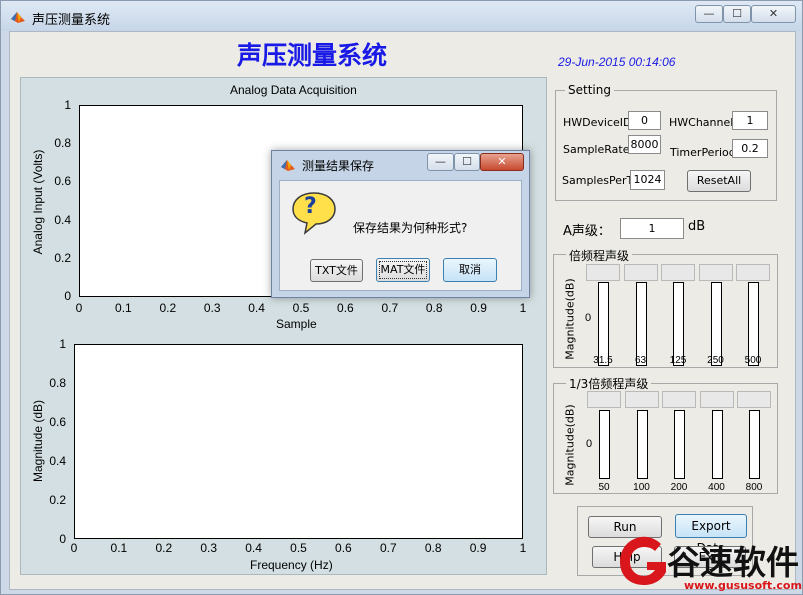  What do you see at coordinates (647, 180) in the screenshot?
I see `samples-per-field: 1024` at bounding box center [647, 180].